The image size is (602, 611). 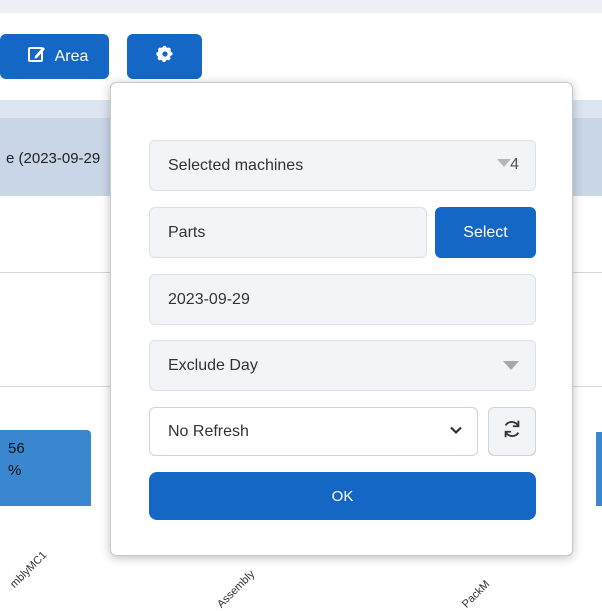 I want to click on bar-value: 56, so click(x=16, y=448).